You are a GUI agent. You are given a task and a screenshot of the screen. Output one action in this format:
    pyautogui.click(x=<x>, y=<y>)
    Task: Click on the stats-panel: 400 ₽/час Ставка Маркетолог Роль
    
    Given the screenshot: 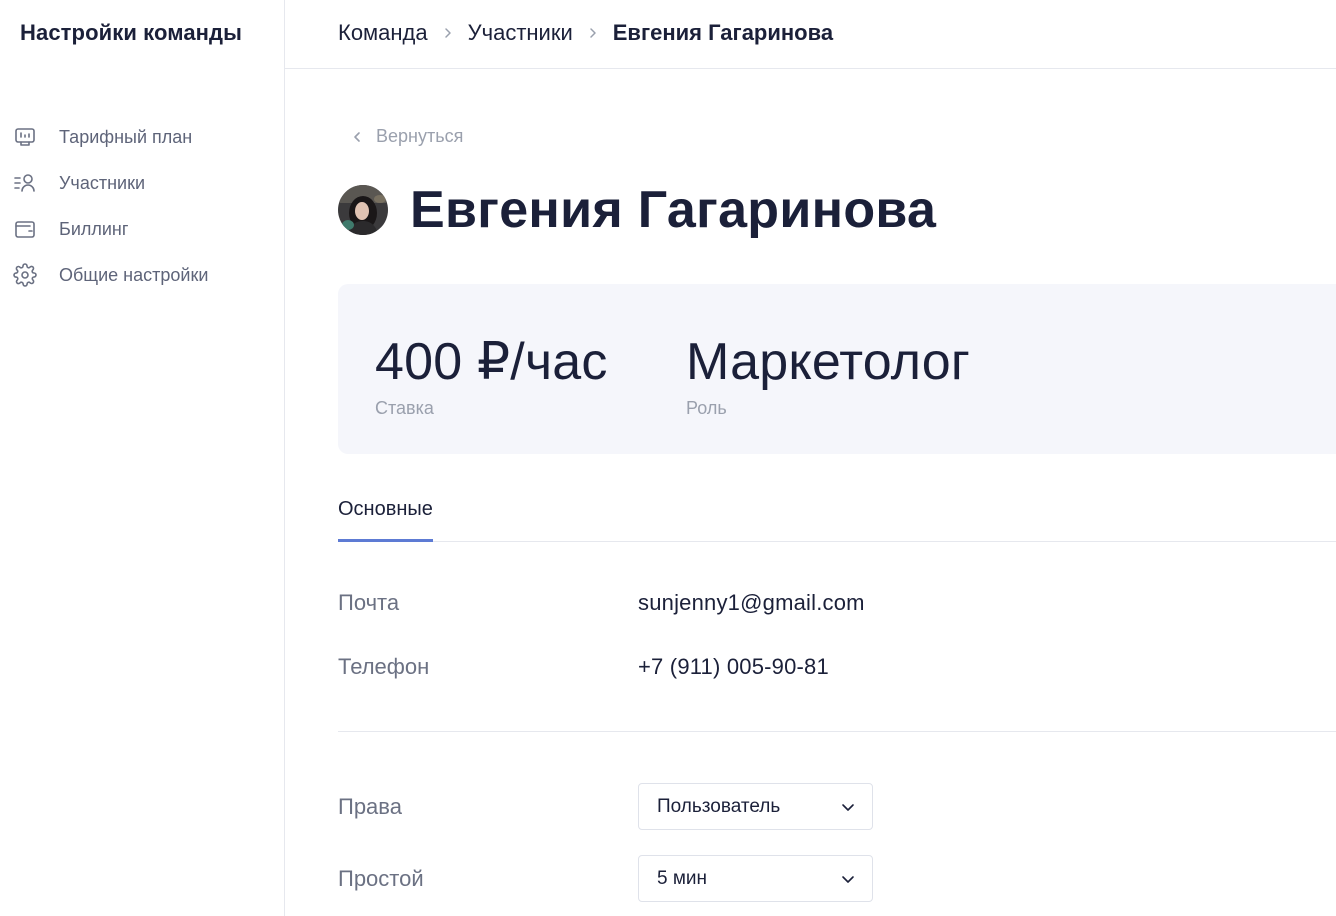 What is the action you would take?
    pyautogui.click(x=837, y=369)
    